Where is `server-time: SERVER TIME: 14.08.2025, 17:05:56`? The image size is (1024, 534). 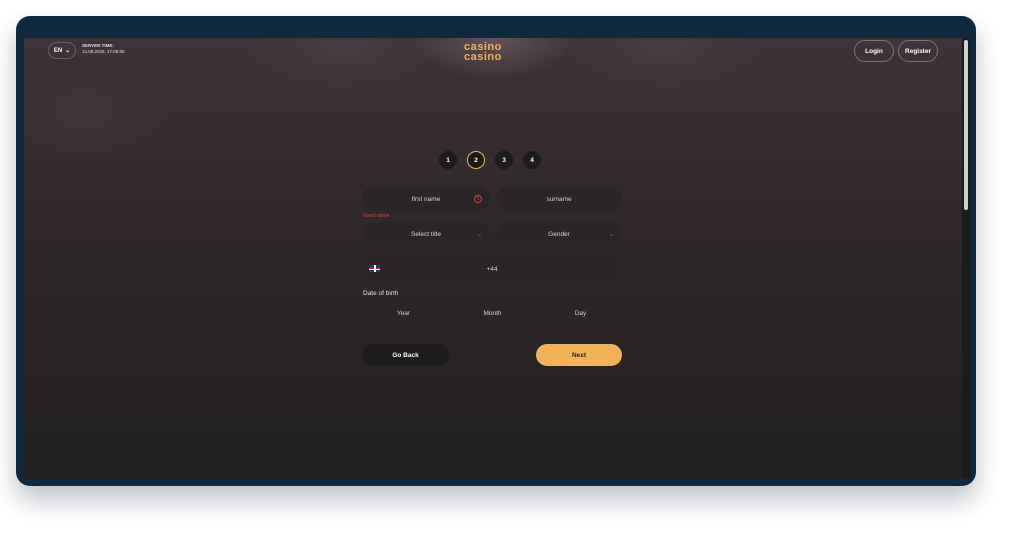
server-time: SERVER TIME: 14.08.2025, 17:05:56 is located at coordinates (103, 49).